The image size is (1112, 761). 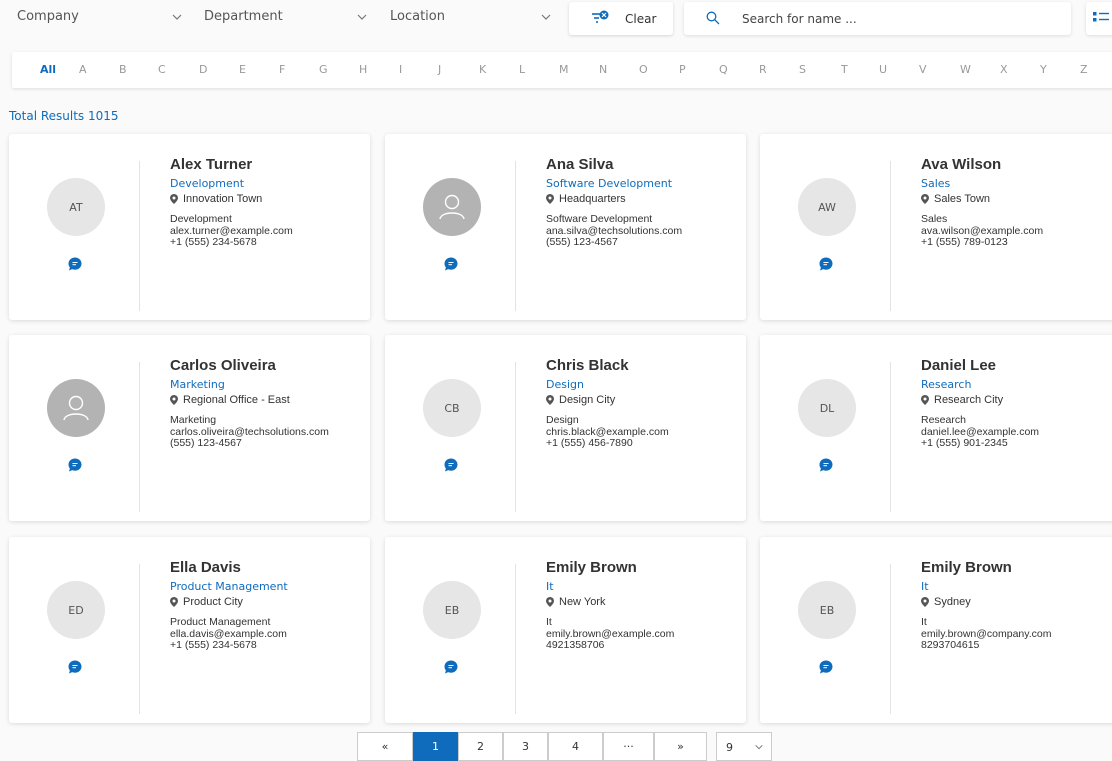 What do you see at coordinates (223, 199) in the screenshot?
I see `employee-location-text: Innovation Town` at bounding box center [223, 199].